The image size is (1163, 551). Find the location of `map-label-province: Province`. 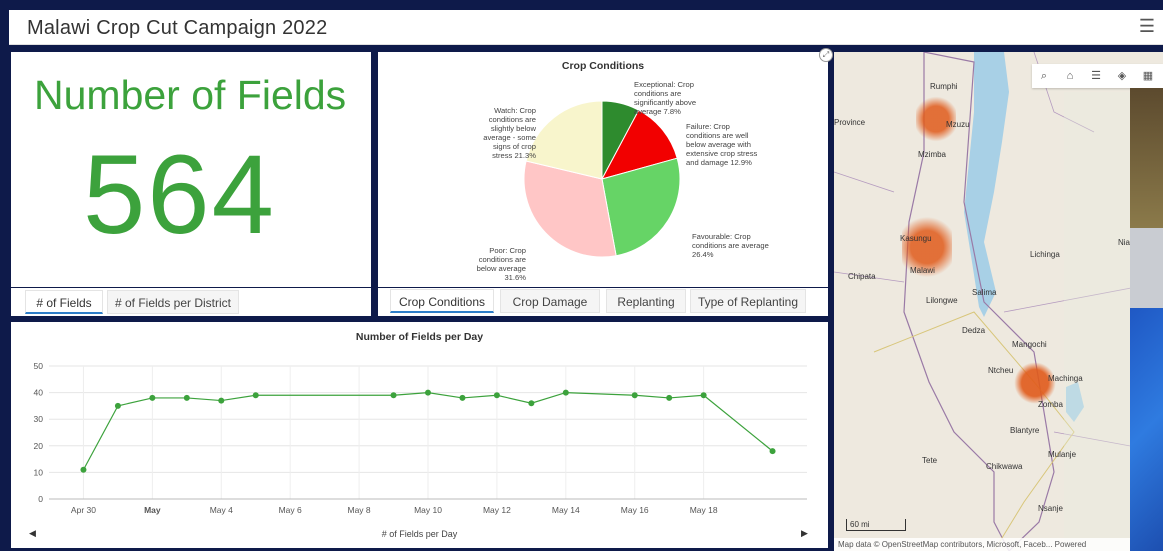

map-label-province: Province is located at coordinates (850, 122).